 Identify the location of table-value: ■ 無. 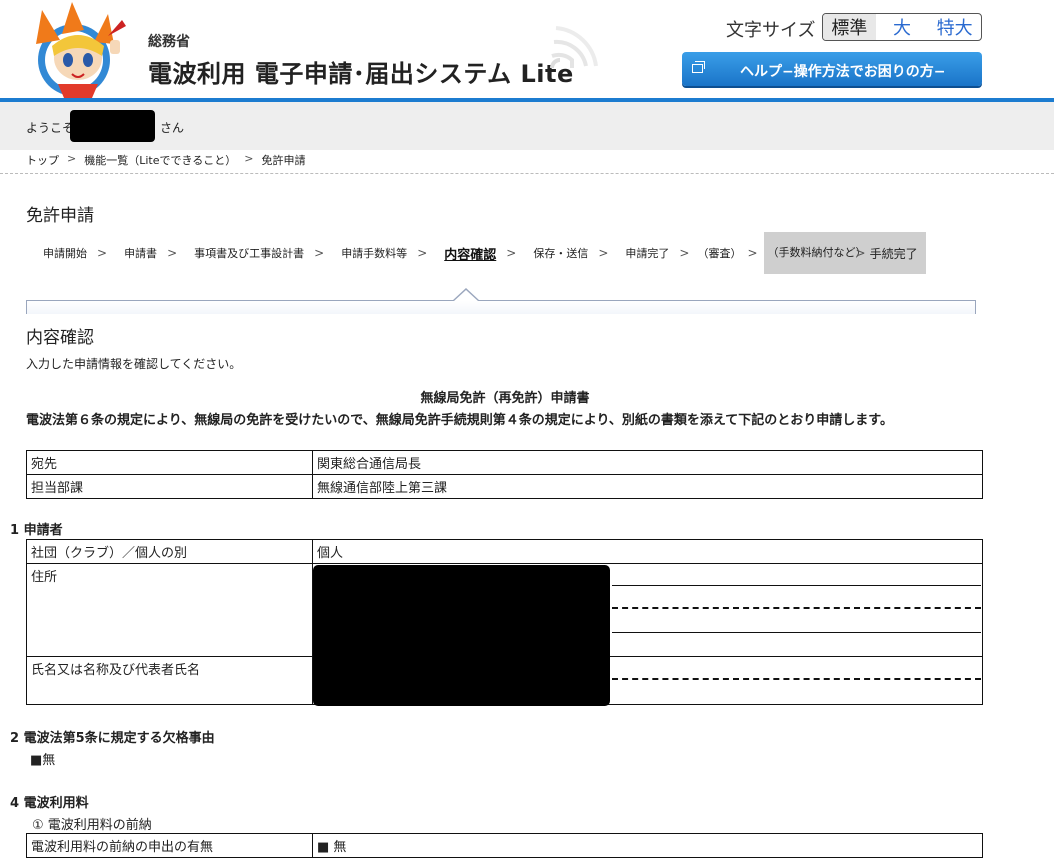
(647, 845).